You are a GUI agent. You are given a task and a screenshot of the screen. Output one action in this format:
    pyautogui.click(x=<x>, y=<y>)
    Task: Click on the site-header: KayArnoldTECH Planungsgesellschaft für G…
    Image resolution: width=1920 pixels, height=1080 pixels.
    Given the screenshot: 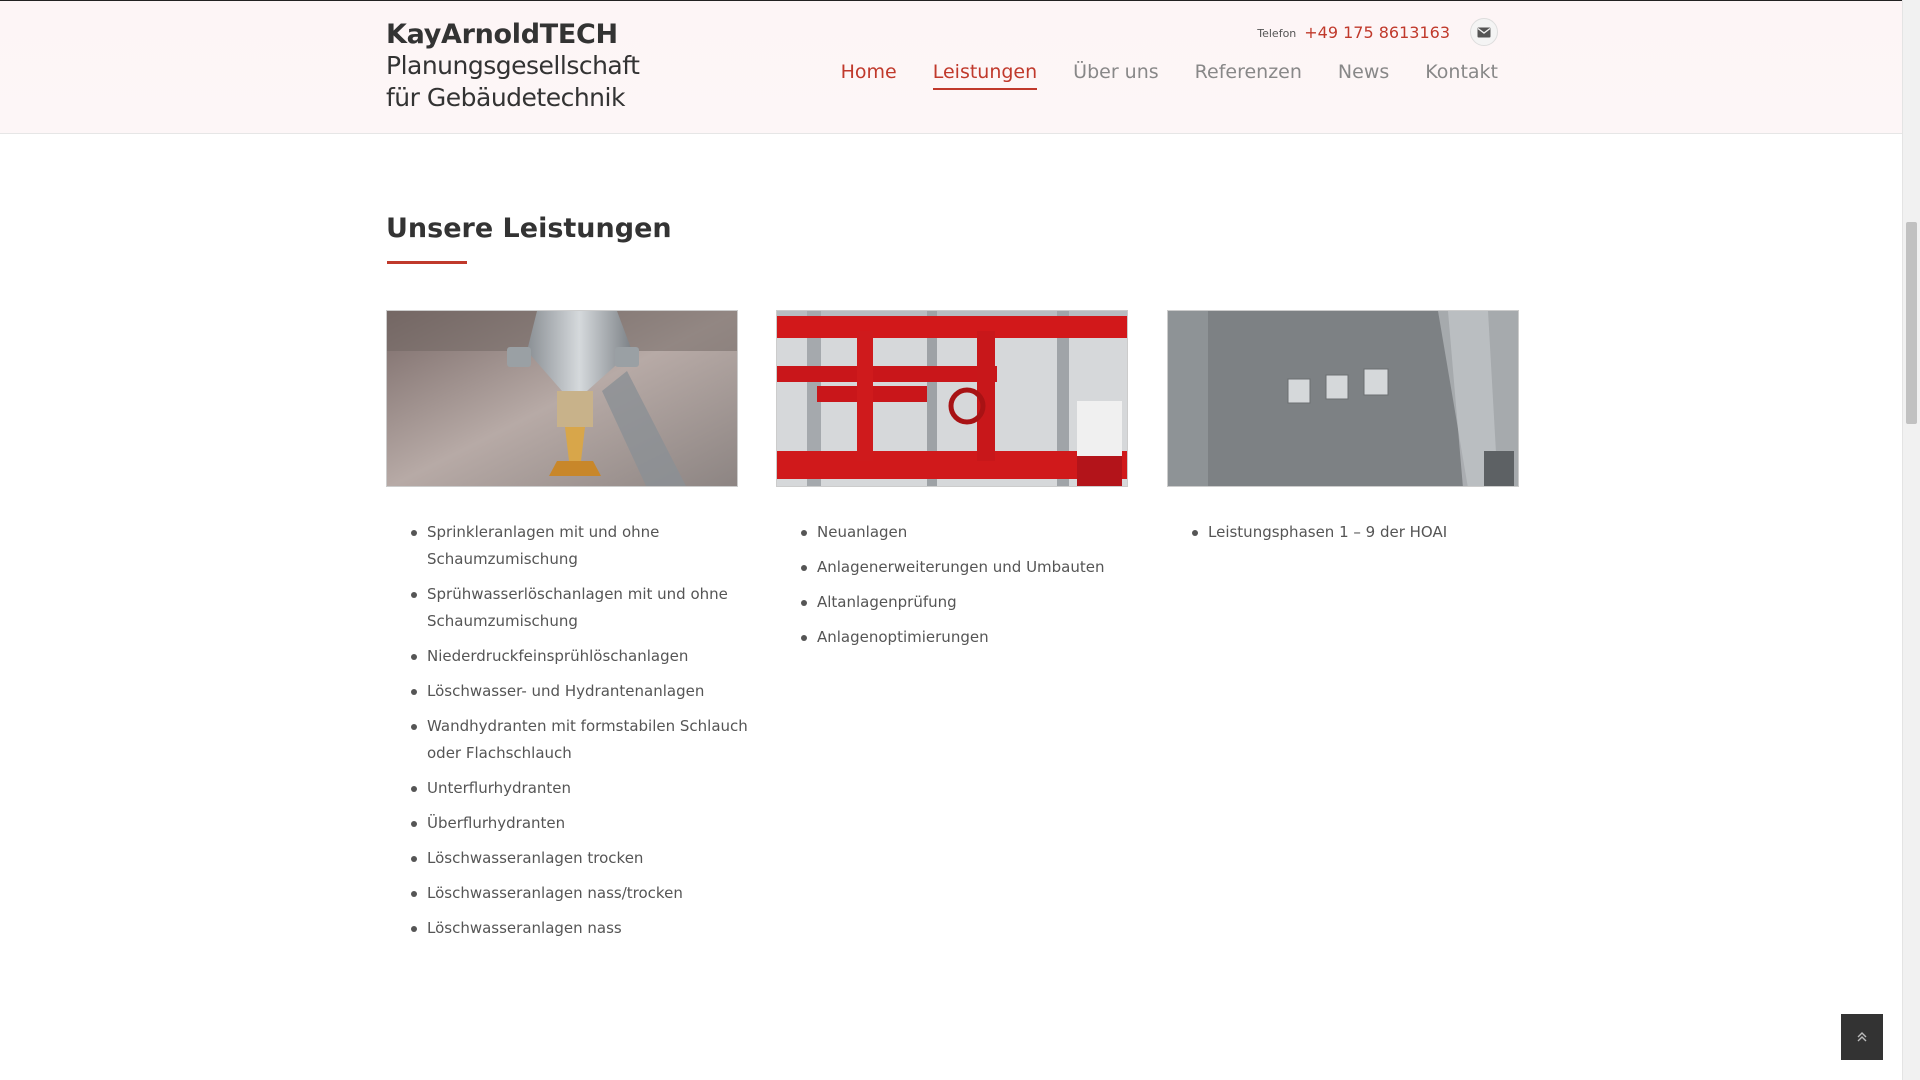 What is the action you would take?
    pyautogui.click(x=951, y=67)
    